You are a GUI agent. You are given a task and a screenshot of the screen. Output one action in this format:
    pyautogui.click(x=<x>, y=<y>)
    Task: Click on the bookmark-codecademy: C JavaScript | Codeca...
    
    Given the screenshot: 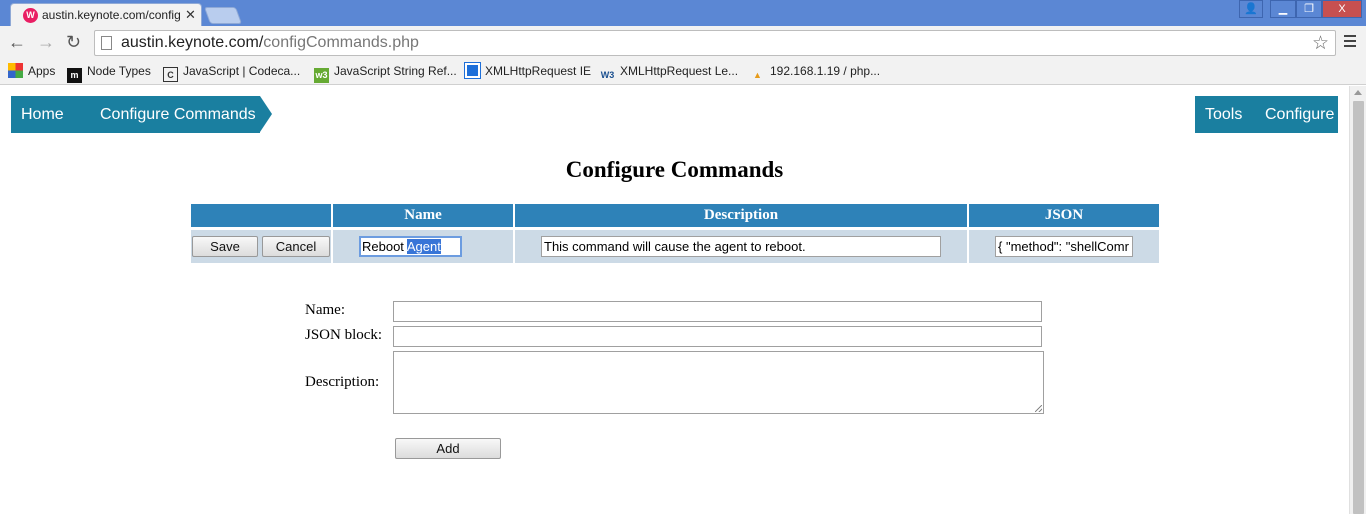 What is the action you would take?
    pyautogui.click(x=231, y=72)
    